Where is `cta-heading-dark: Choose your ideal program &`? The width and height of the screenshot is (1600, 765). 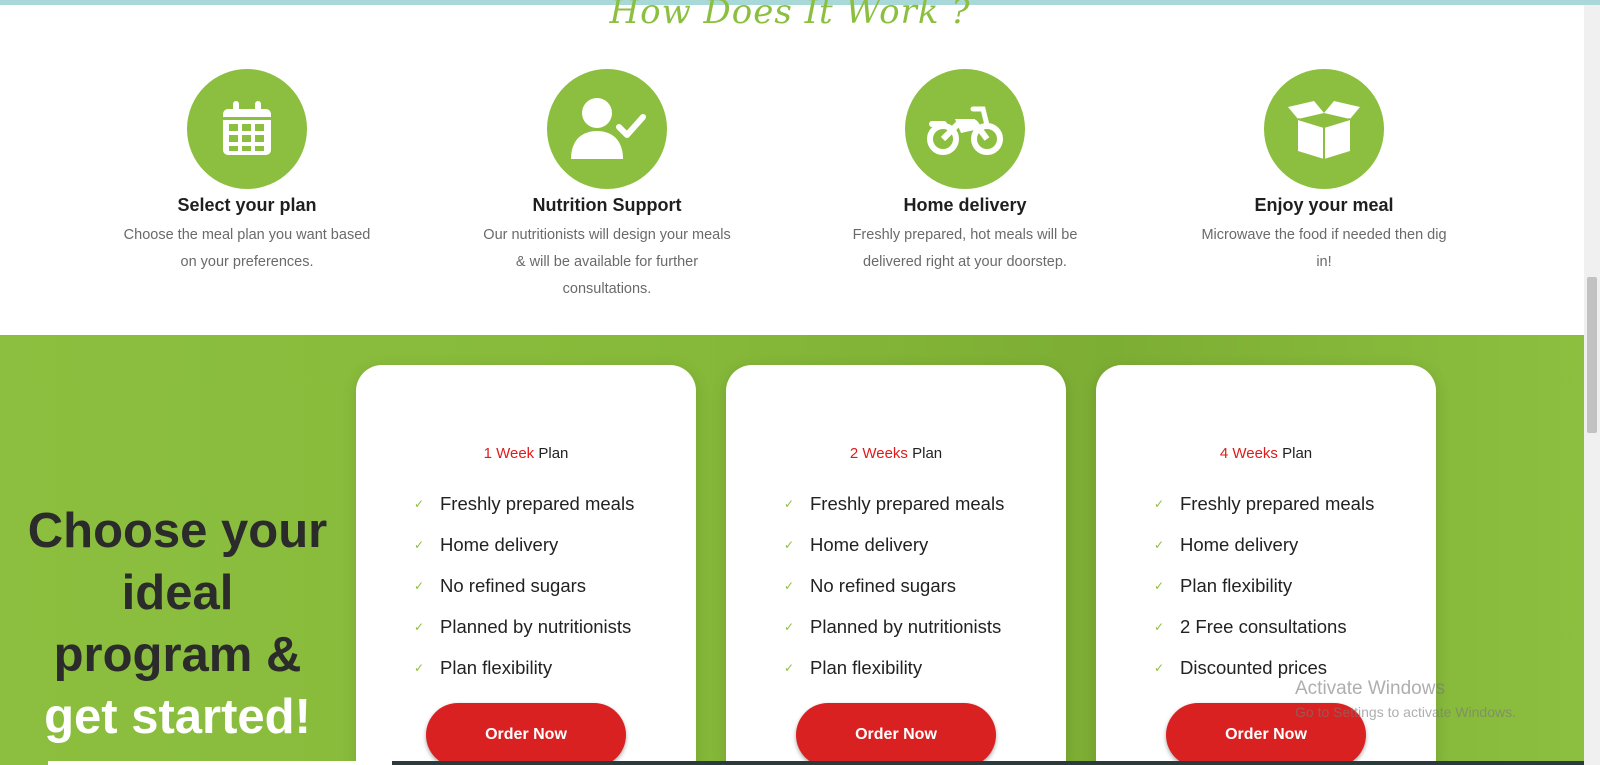
cta-heading-dark: Choose your ideal program & is located at coordinates (177, 593).